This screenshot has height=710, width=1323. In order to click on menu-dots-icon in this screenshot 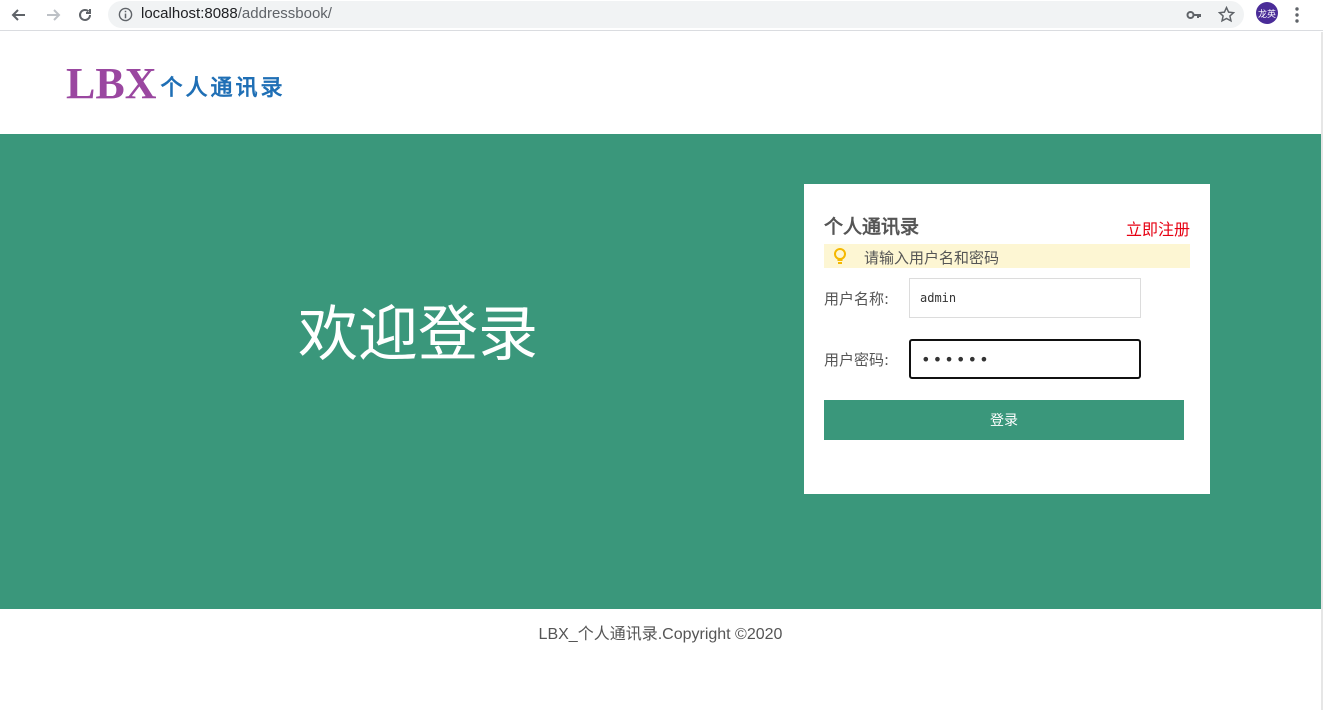, I will do `click(1297, 15)`.